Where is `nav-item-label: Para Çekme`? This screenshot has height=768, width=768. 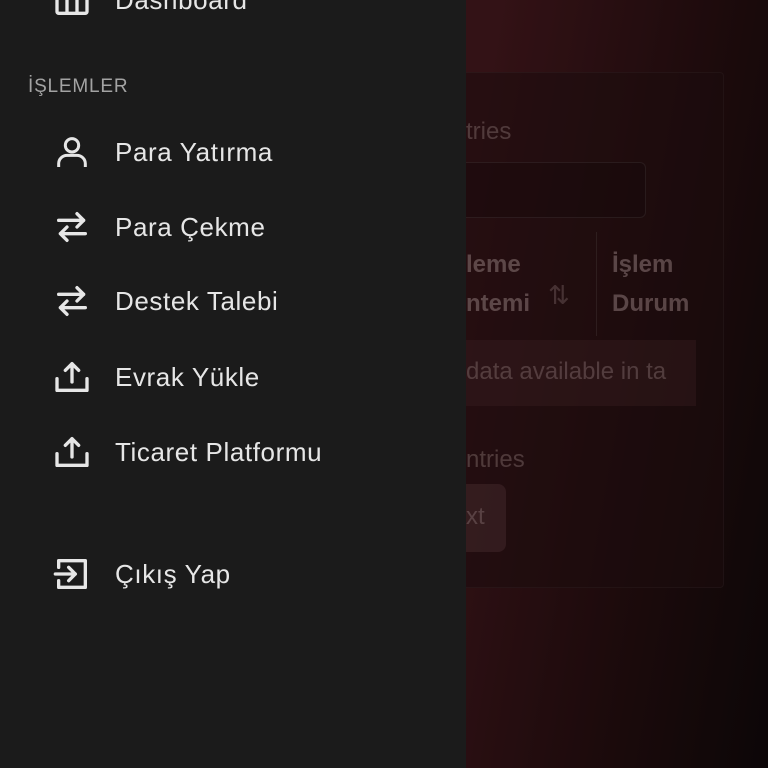 nav-item-label: Para Çekme is located at coordinates (190, 226).